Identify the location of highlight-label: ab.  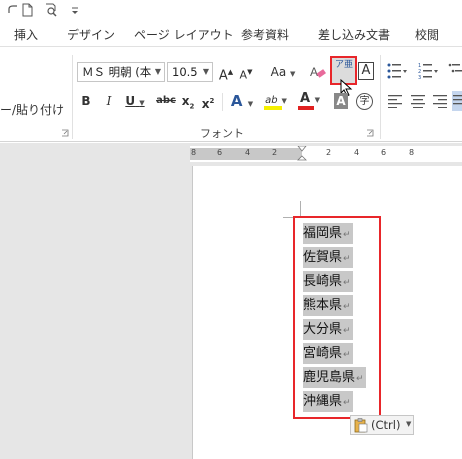
(271, 100).